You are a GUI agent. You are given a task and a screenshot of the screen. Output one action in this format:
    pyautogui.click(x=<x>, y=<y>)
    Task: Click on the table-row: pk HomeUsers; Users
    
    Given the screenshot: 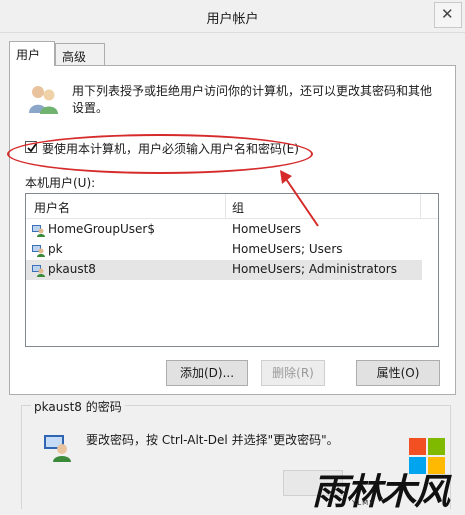 What is the action you would take?
    pyautogui.click(x=224, y=250)
    